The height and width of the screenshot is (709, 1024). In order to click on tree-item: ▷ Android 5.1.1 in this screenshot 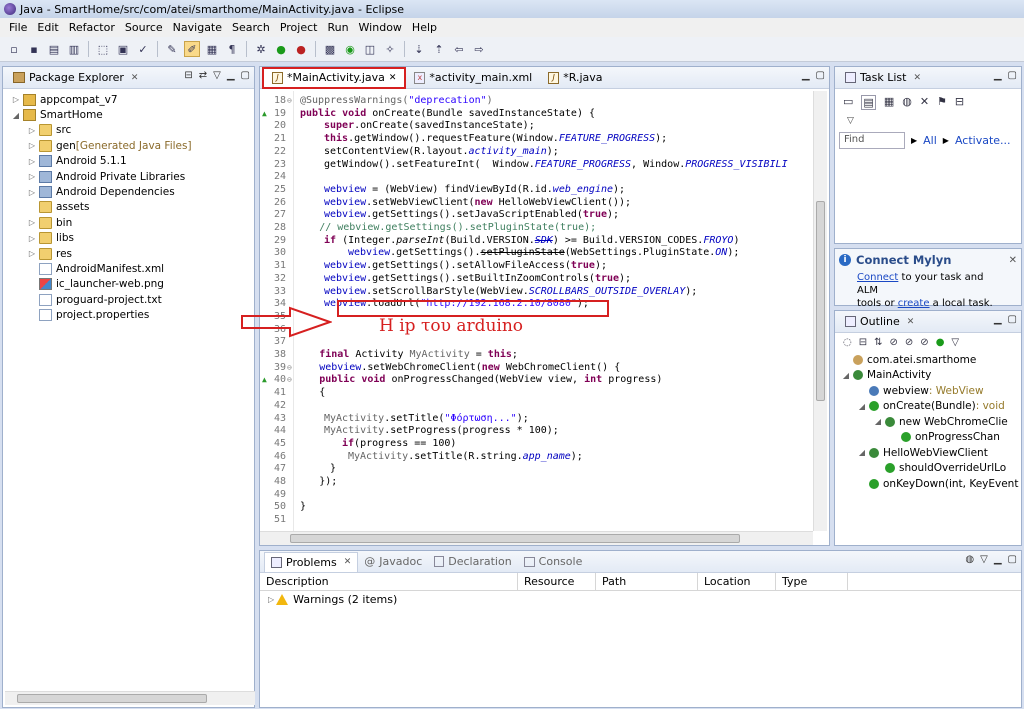, I will do `click(128, 161)`.